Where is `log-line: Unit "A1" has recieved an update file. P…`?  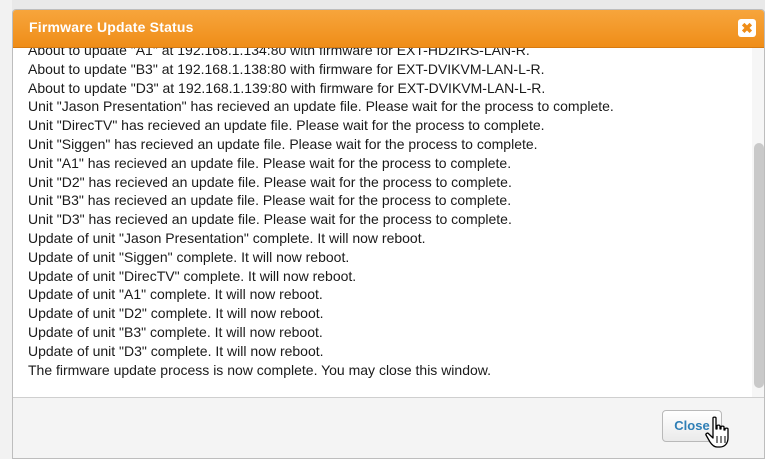 log-line: Unit "A1" has recieved an update file. P… is located at coordinates (270, 162).